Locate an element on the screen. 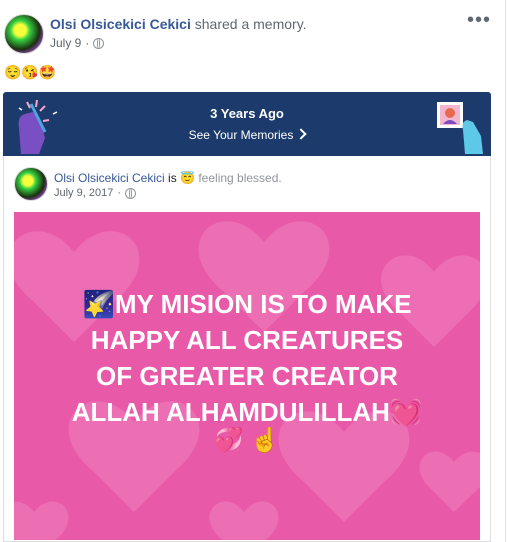 This screenshot has width=508, height=542. shared-author-avatar is located at coordinates (31, 184).